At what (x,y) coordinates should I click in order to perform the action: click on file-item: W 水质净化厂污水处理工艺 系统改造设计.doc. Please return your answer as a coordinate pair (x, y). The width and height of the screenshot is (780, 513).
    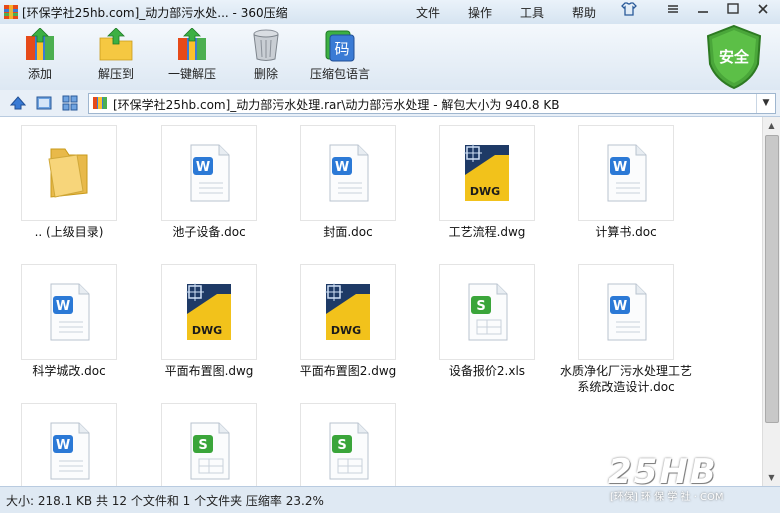
    Looking at the image, I should click on (626, 327).